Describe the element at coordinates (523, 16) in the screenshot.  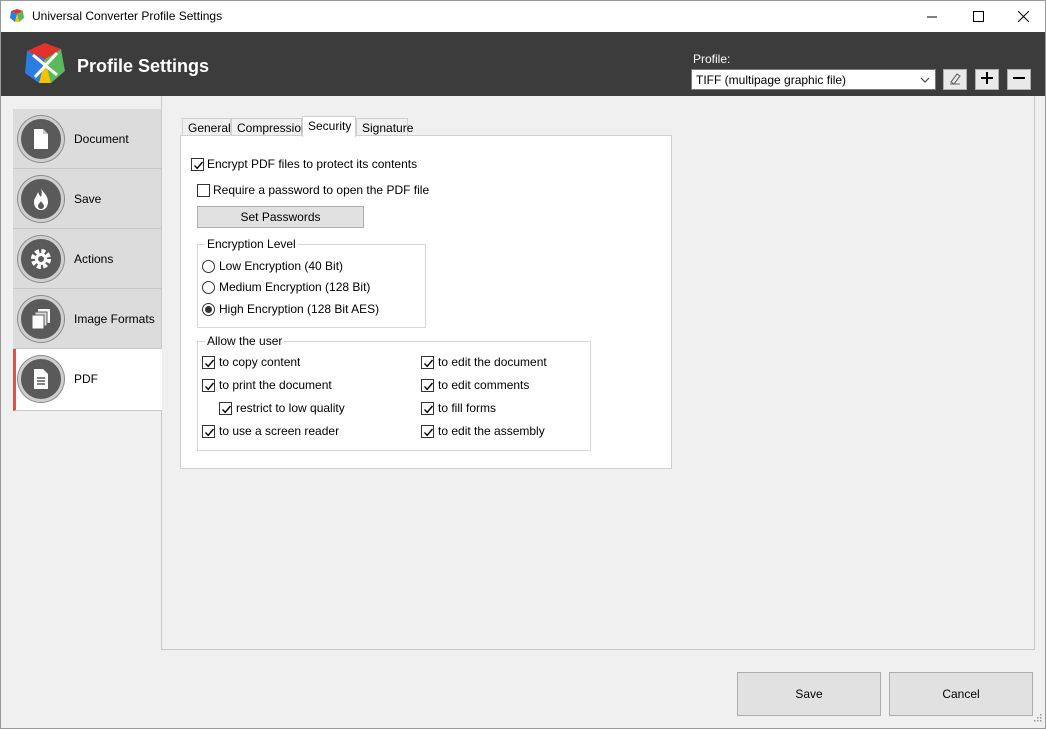
I see `title-bar: Universal Converter Profile Settings` at that location.